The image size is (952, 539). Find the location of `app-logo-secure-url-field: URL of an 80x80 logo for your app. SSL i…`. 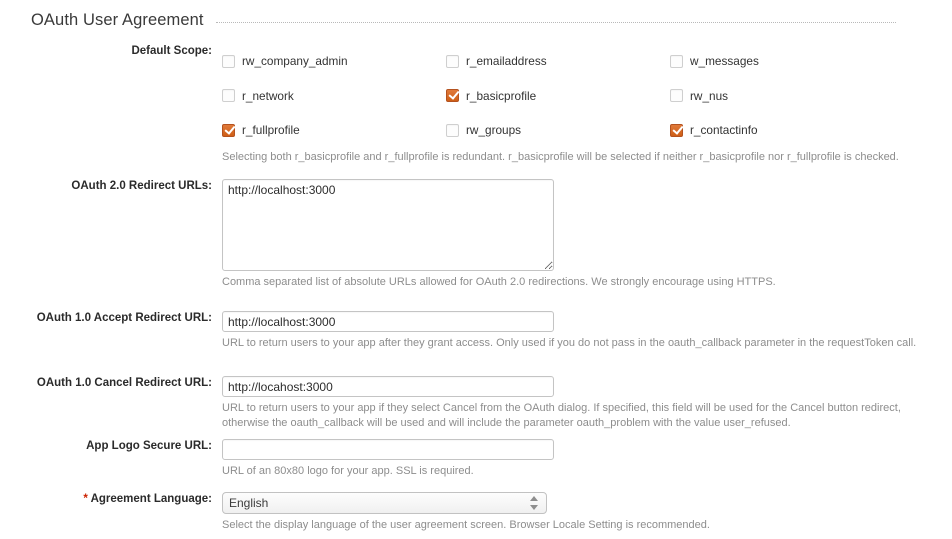

app-logo-secure-url-field: URL of an 80x80 logo for your app. SSL i… is located at coordinates (586, 459).